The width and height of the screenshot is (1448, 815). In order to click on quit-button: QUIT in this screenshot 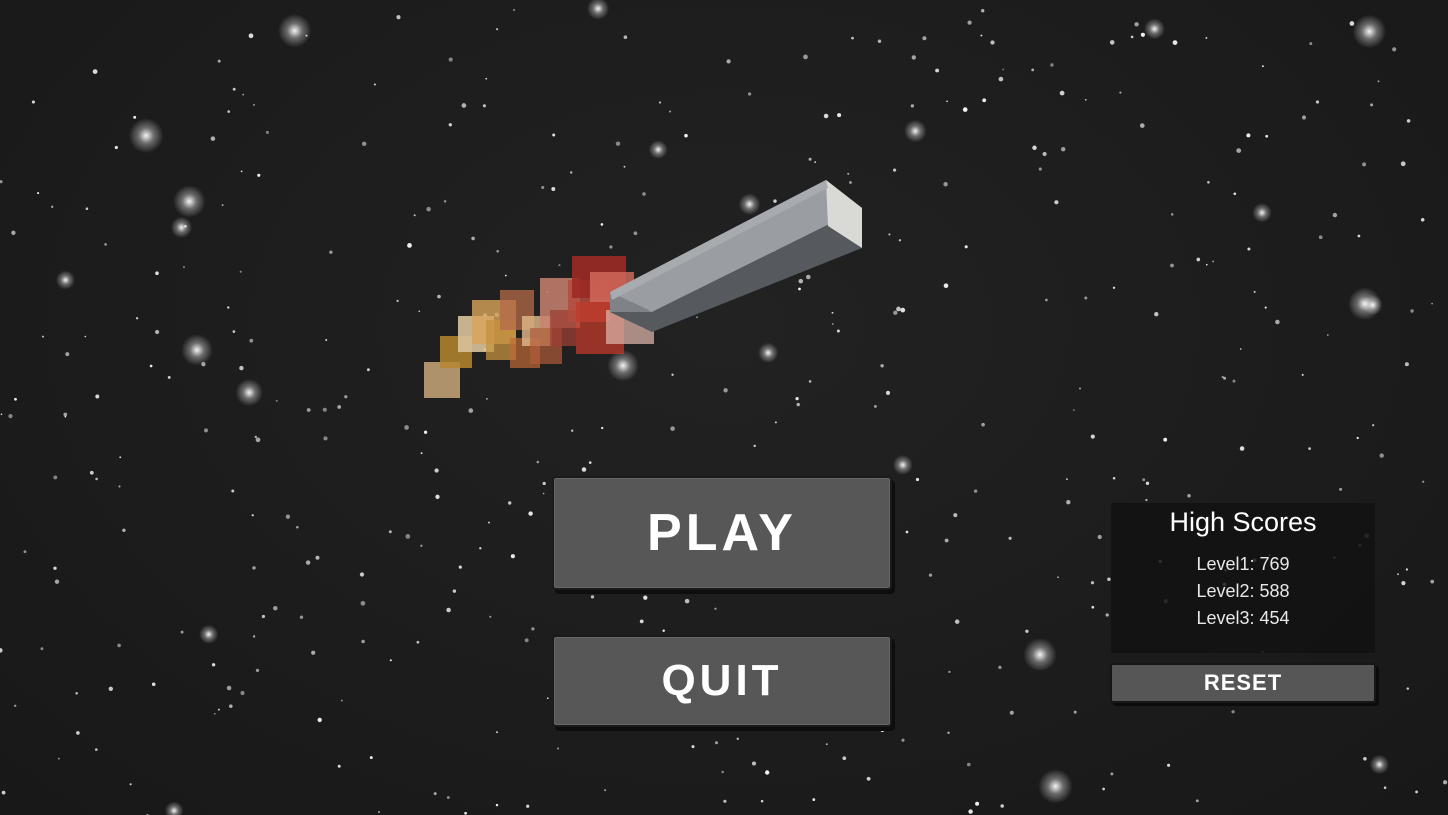, I will do `click(722, 681)`.